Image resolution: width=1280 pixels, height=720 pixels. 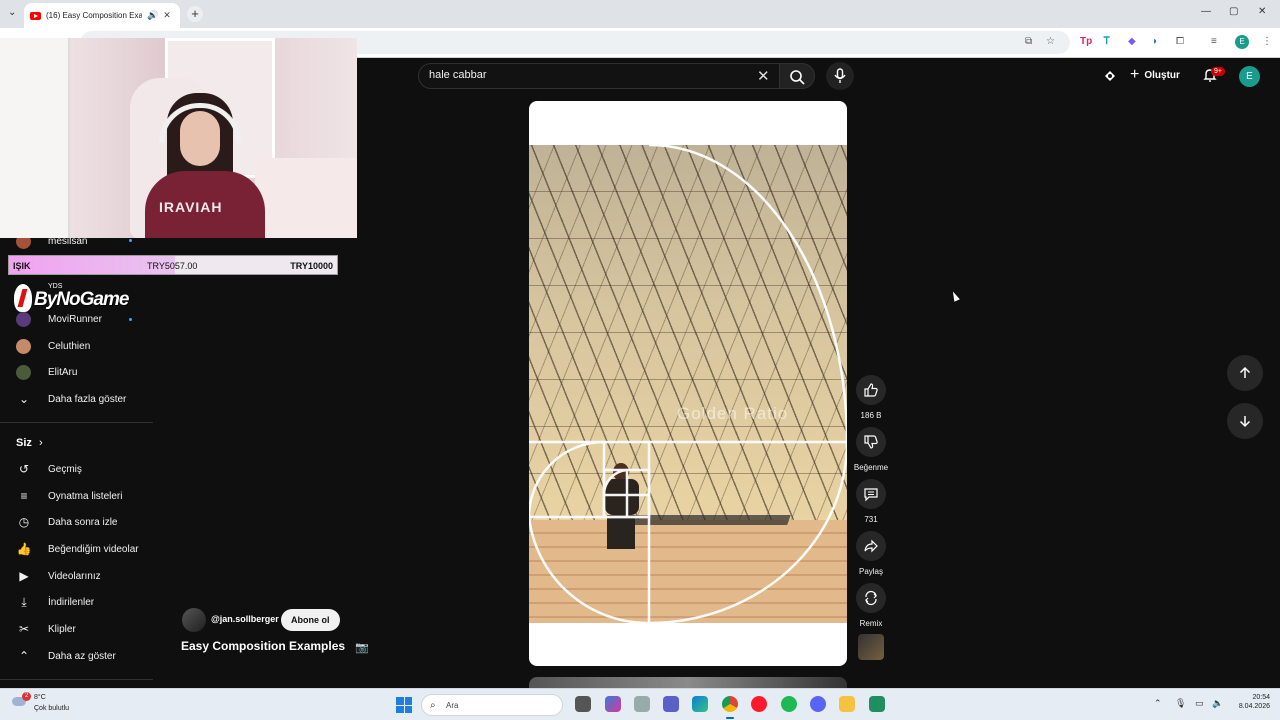 I want to click on task-view-icon, so click(x=583, y=704).